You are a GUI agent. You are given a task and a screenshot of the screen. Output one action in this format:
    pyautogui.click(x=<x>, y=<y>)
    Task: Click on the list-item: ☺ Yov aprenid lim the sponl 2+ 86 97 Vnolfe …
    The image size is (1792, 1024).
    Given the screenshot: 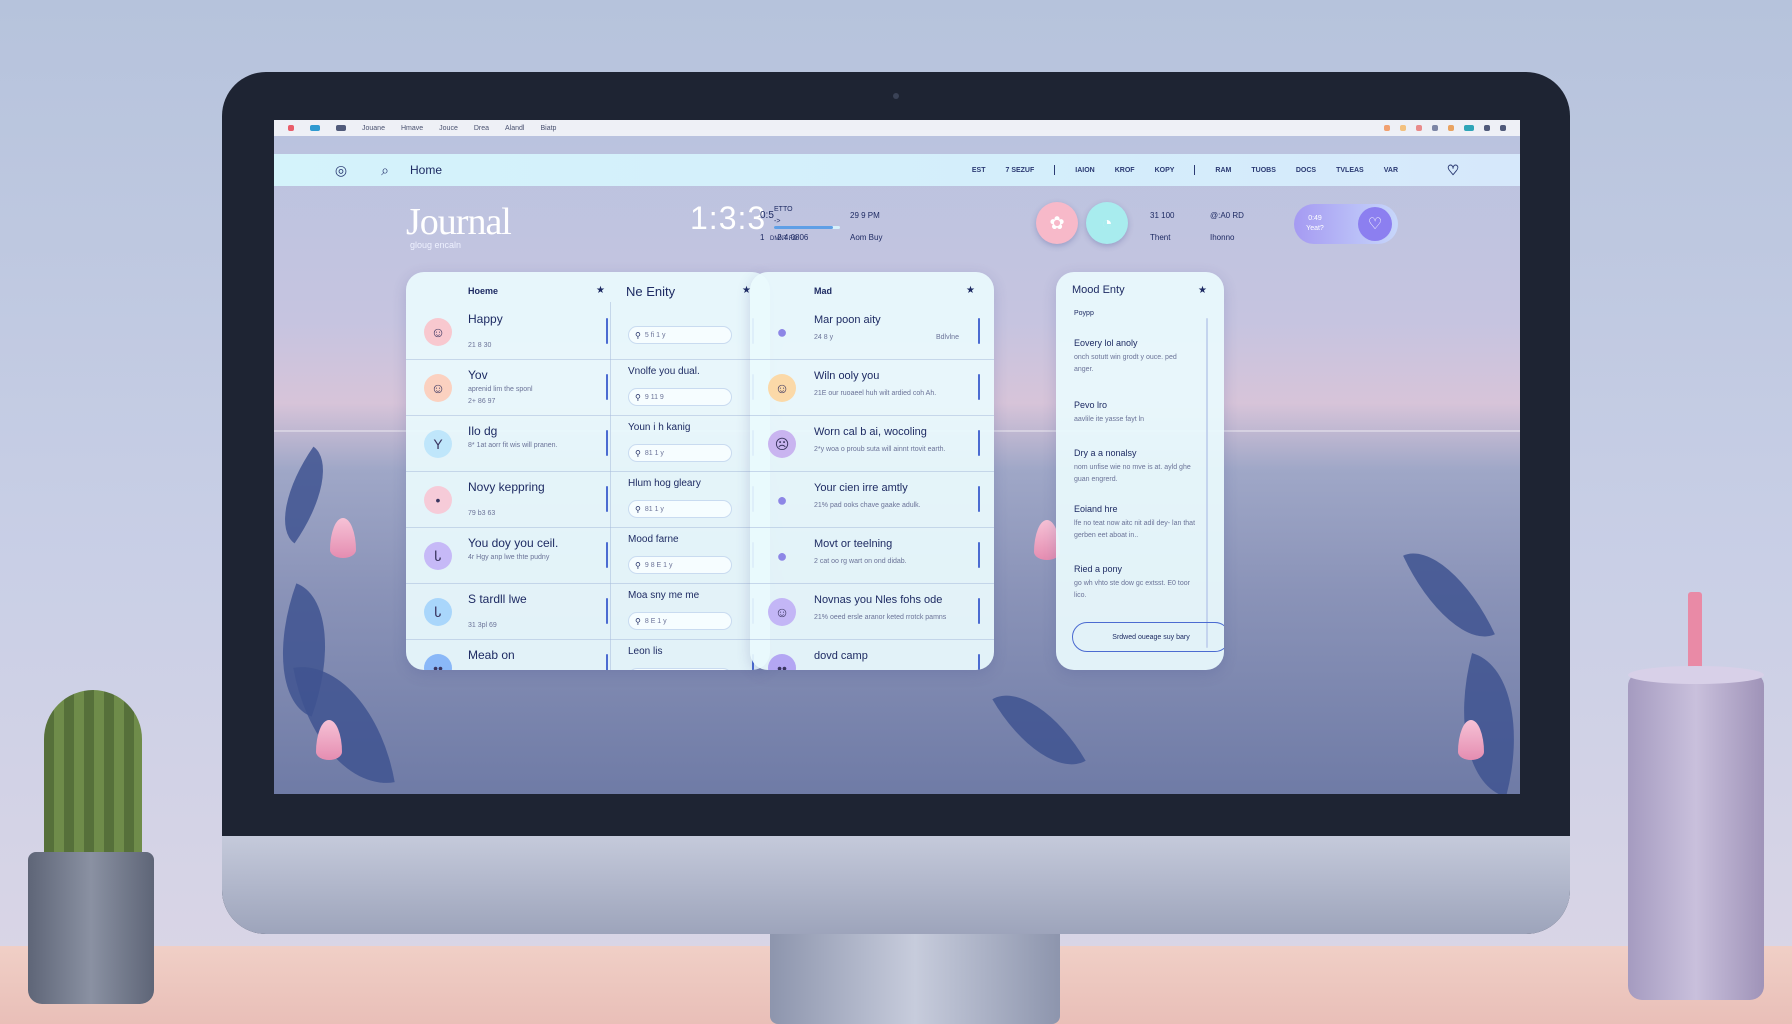 What is the action you would take?
    pyautogui.click(x=588, y=388)
    